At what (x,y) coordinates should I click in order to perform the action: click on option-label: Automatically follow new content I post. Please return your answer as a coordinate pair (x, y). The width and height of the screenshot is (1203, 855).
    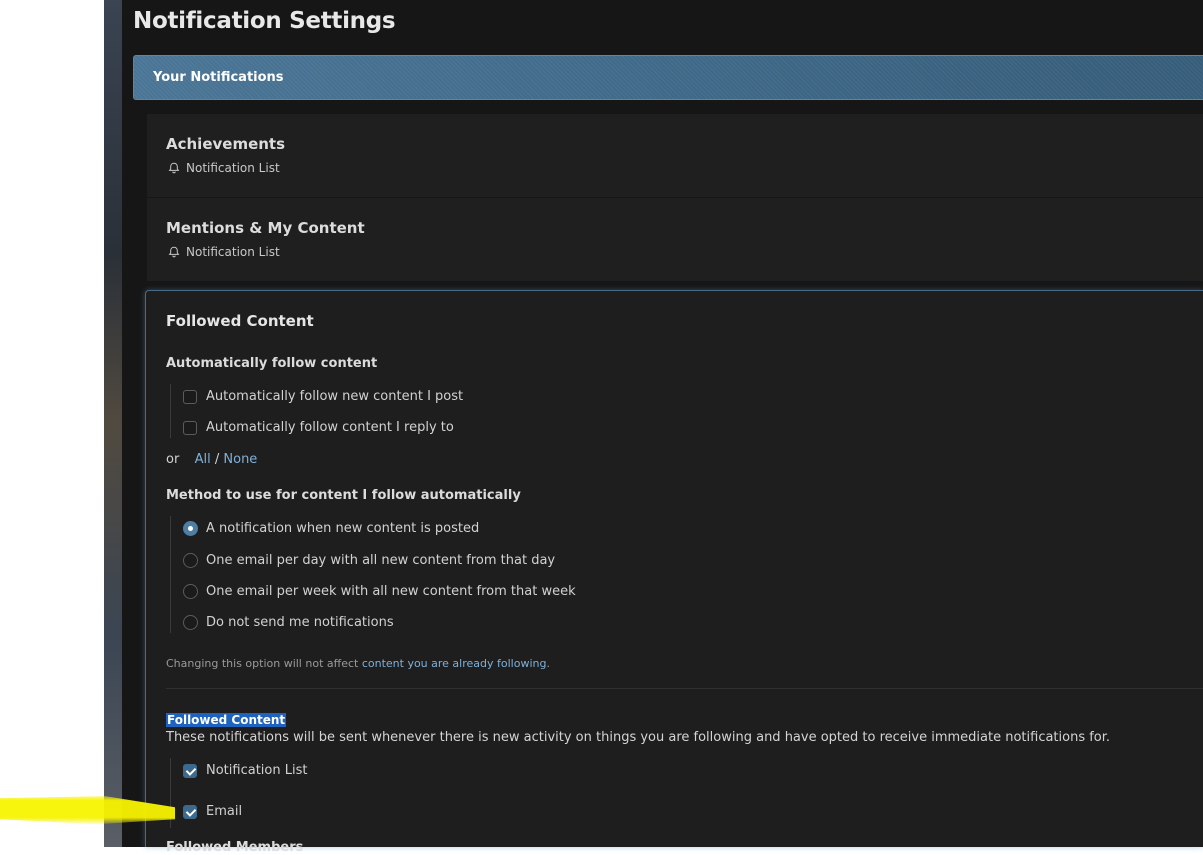
    Looking at the image, I should click on (335, 396).